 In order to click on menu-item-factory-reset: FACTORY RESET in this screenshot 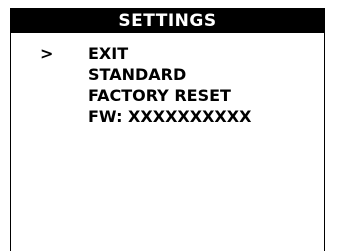, I will do `click(167, 95)`.